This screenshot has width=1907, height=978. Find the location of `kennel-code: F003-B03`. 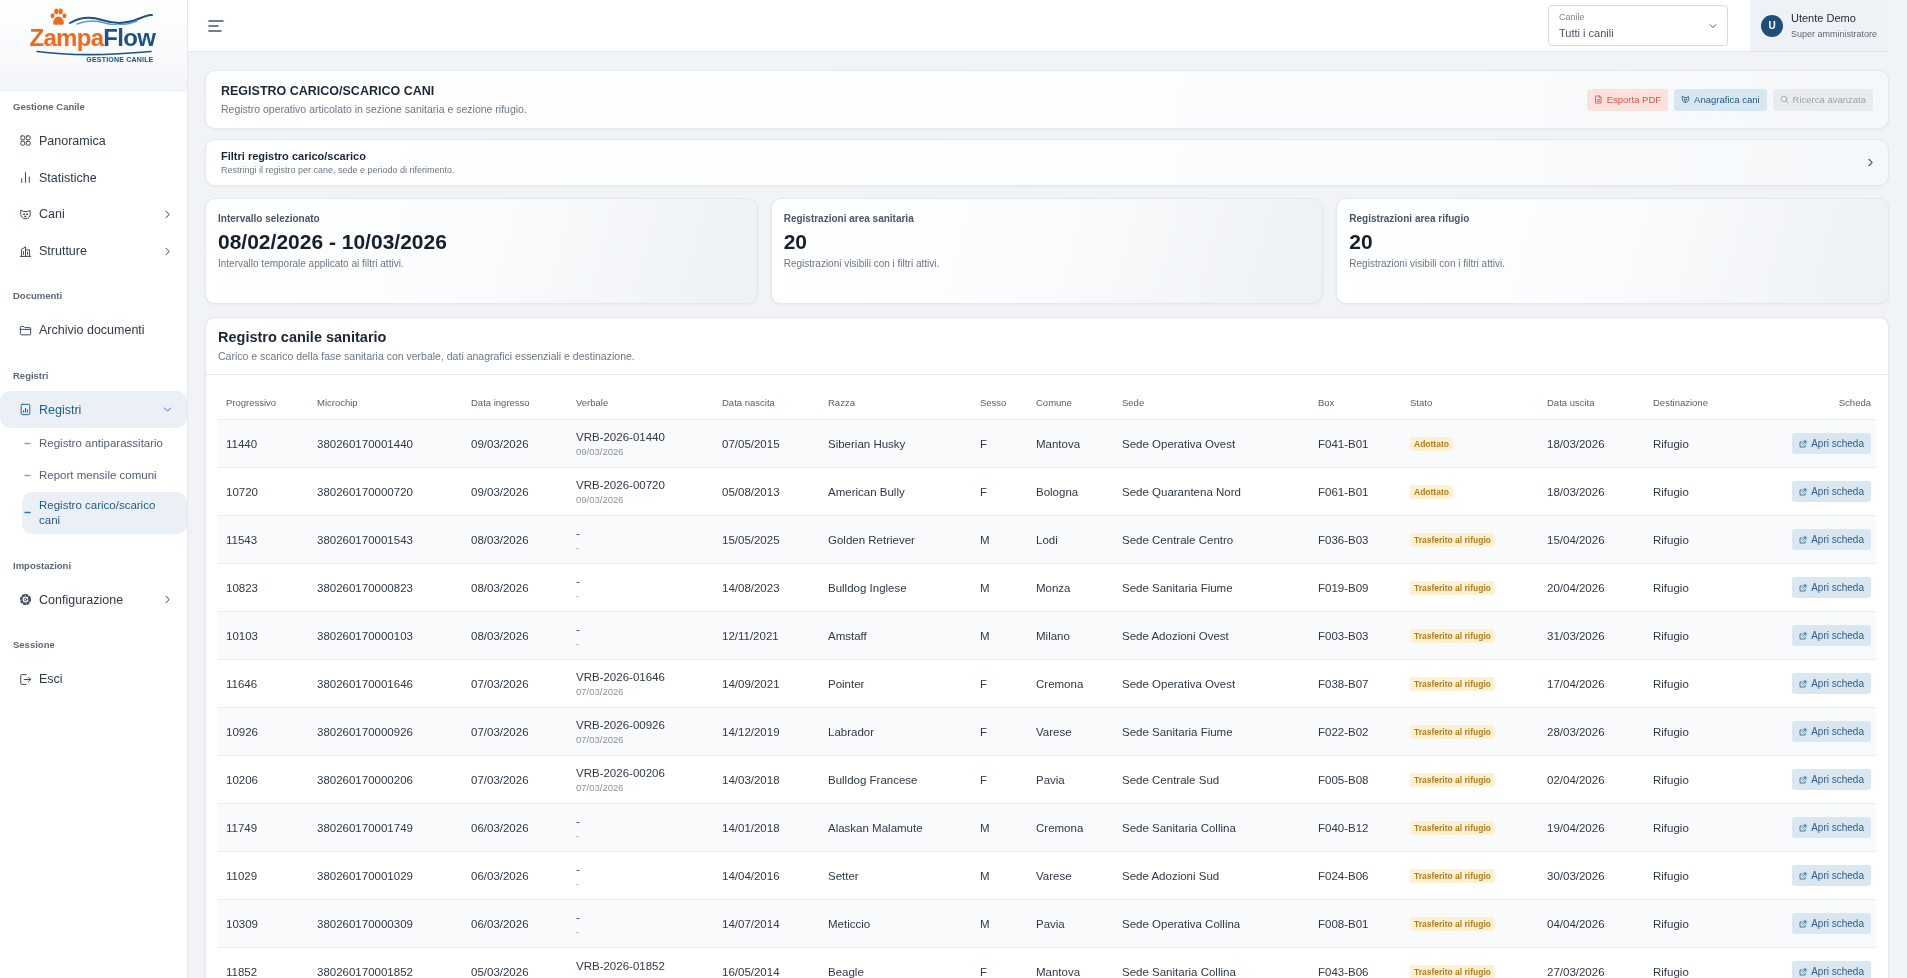

kennel-code: F003-B03 is located at coordinates (1343, 635).